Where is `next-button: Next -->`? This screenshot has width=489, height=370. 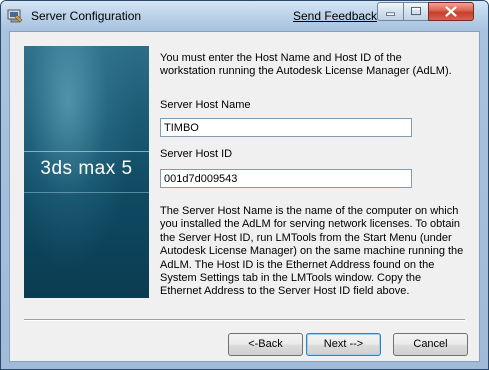 next-button: Next --> is located at coordinates (343, 344).